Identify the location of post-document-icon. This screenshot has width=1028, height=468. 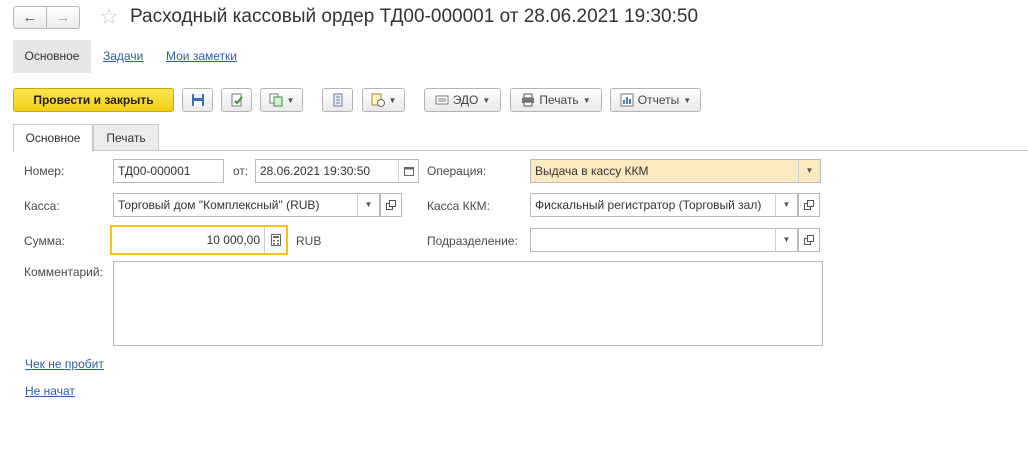
(237, 100).